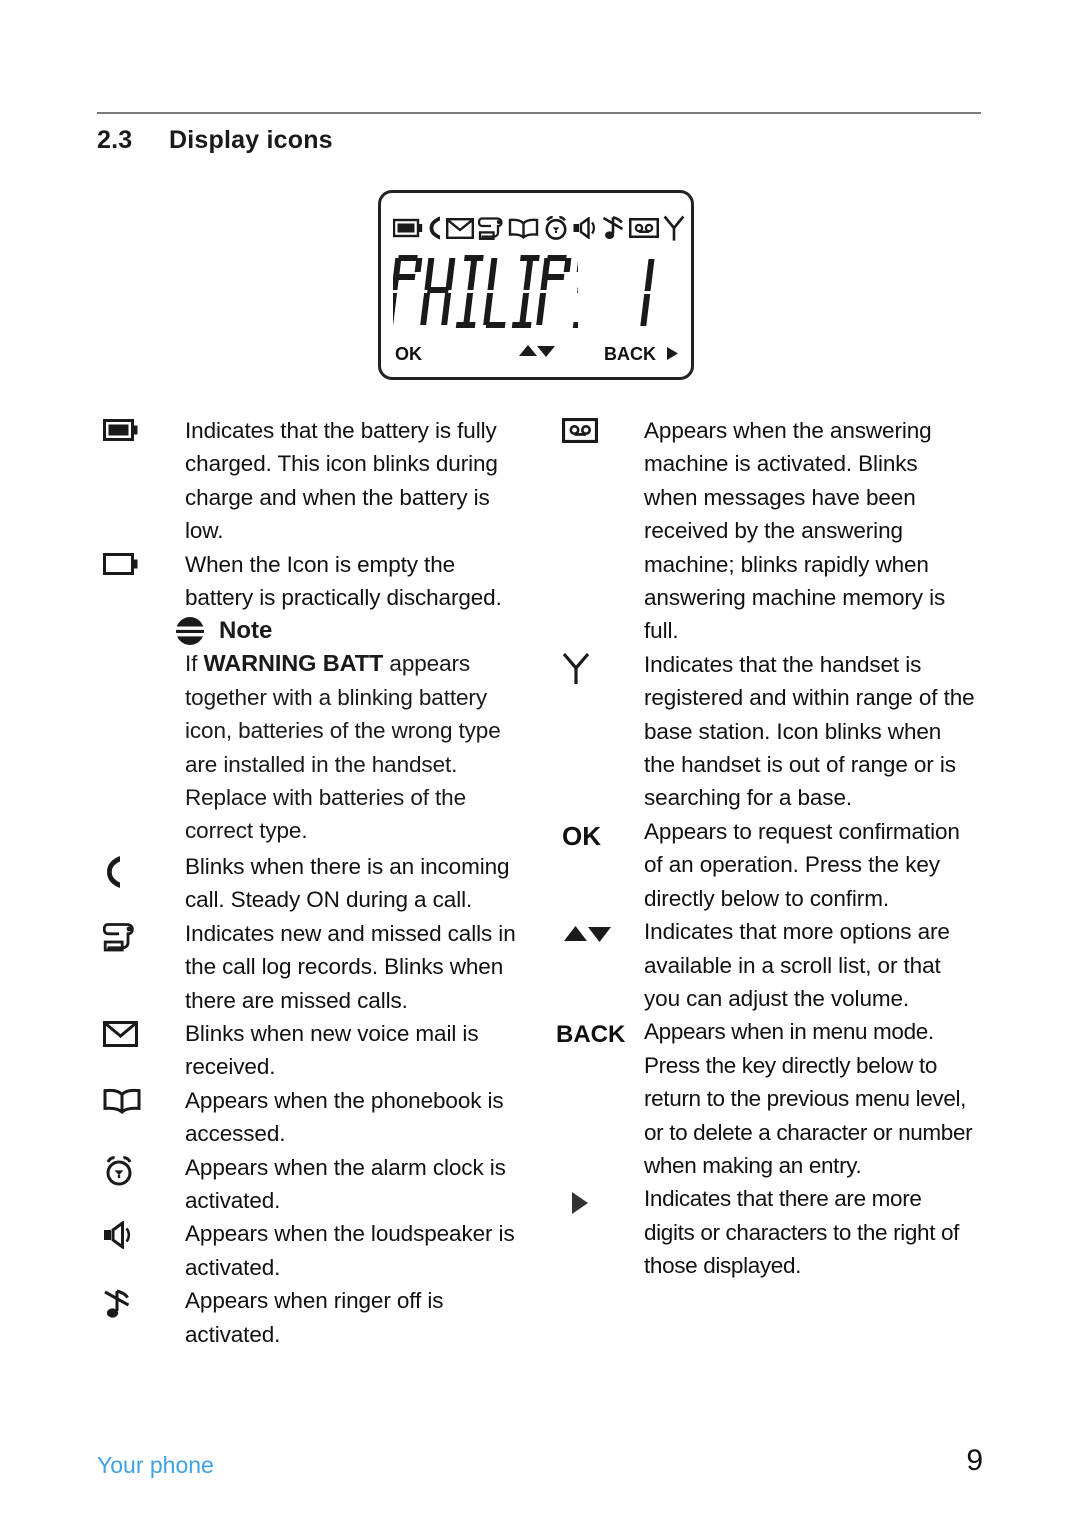 This screenshot has height=1525, width=1080. I want to click on note-text-strong: WARNING BATT, so click(293, 663).